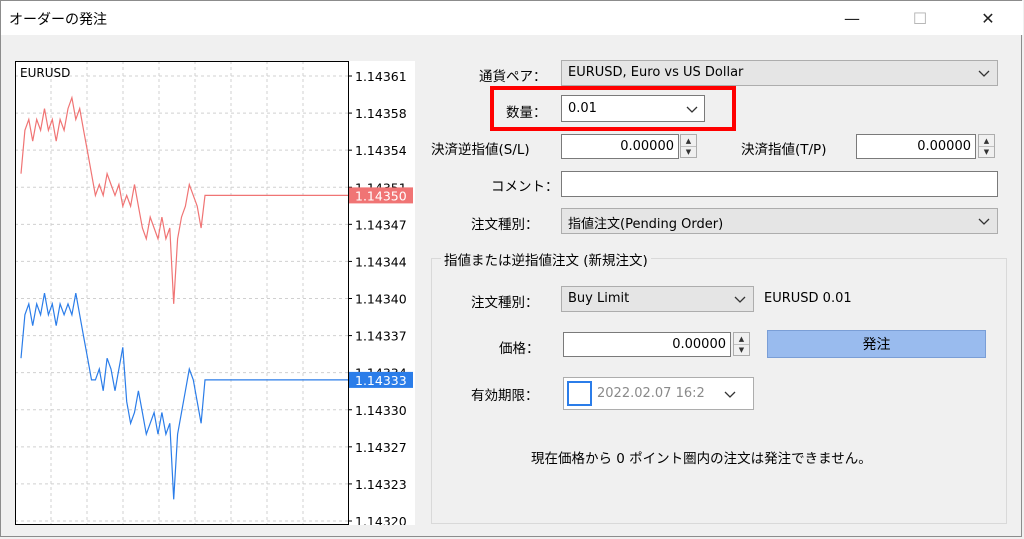 The width and height of the screenshot is (1024, 539). Describe the element at coordinates (647, 344) in the screenshot. I see `price-input: 0.00000` at that location.